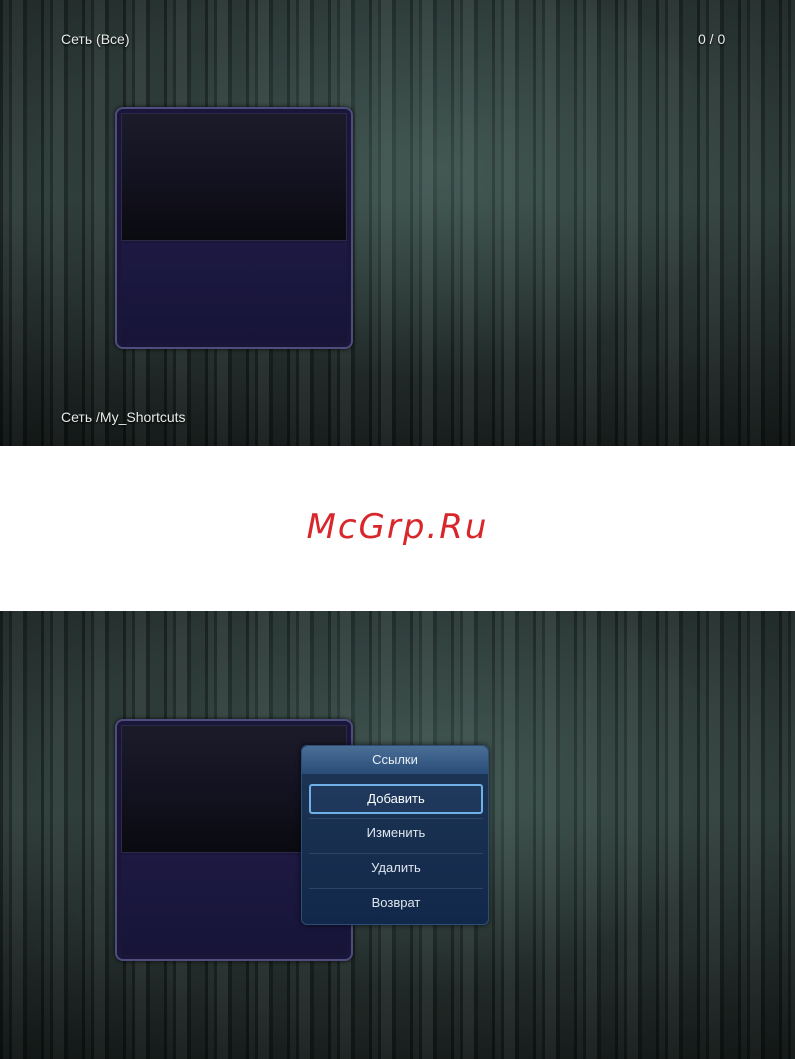  Describe the element at coordinates (397, 527) in the screenshot. I see `watermark-logo: McGrp.Ru` at that location.